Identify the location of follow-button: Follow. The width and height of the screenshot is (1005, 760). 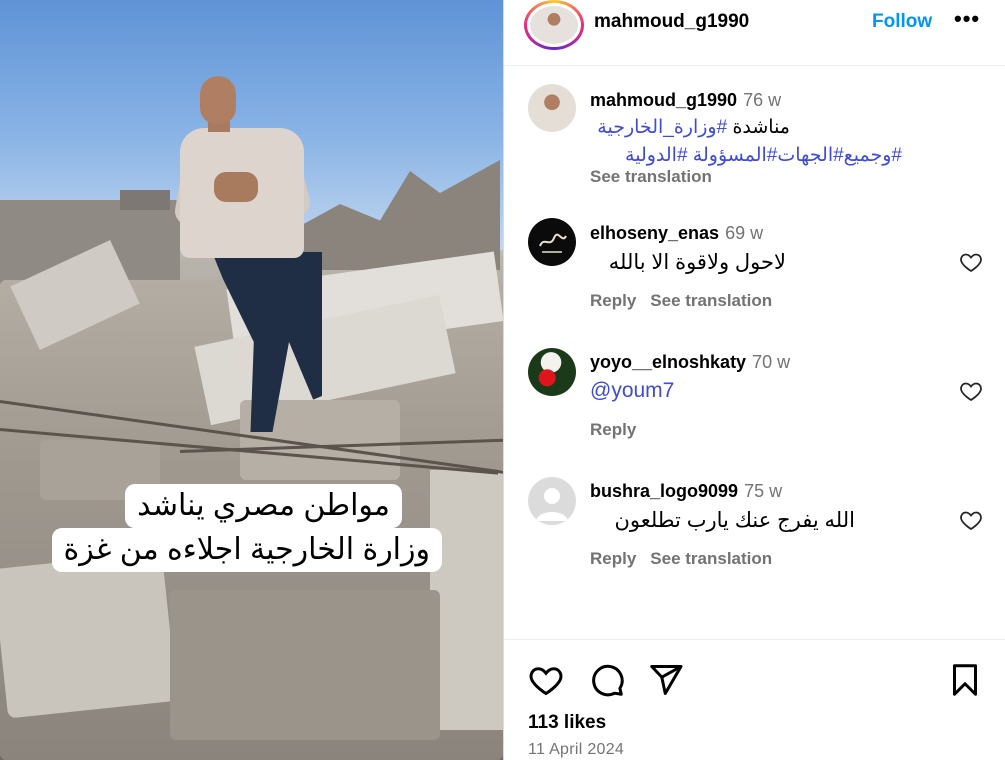
(902, 22).